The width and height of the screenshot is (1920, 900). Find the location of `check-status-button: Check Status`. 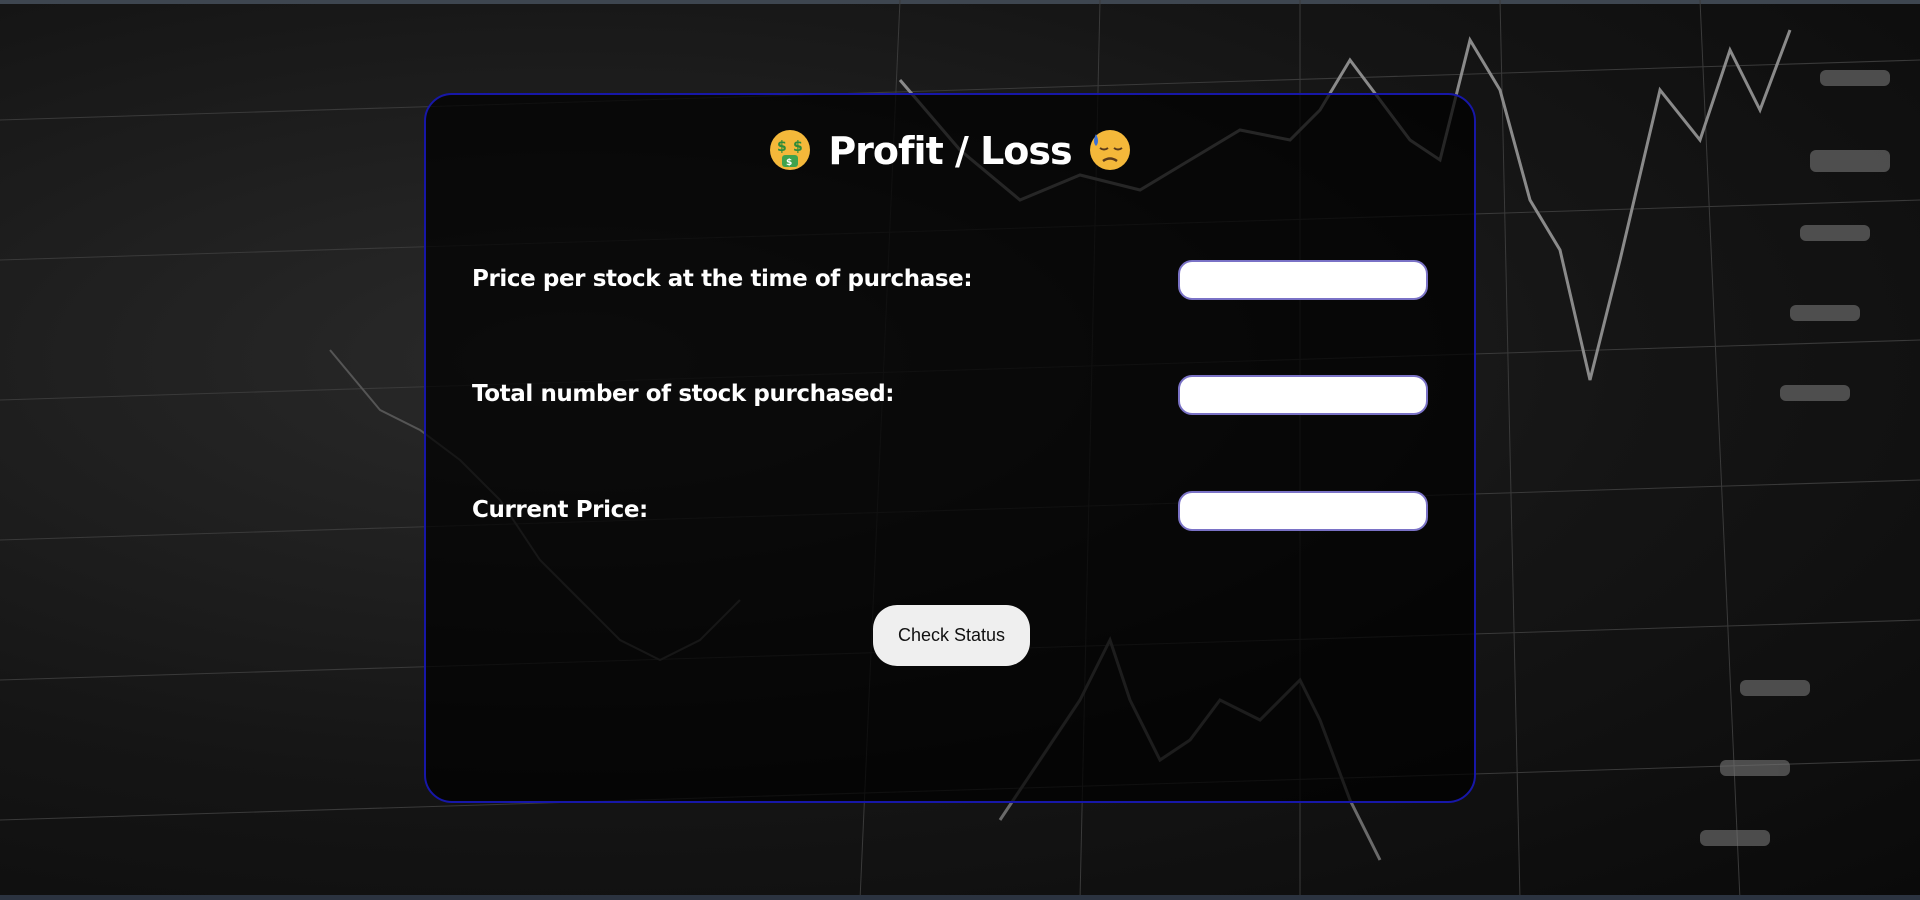

check-status-button: Check Status is located at coordinates (951, 635).